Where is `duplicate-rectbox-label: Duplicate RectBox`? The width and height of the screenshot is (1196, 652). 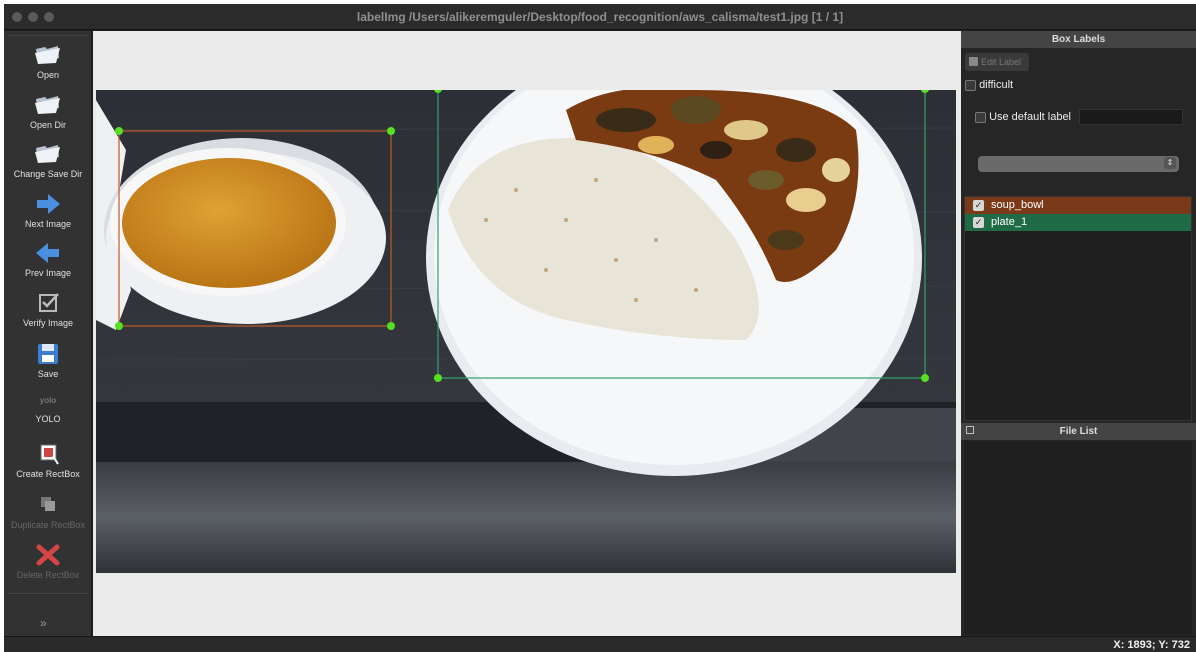 duplicate-rectbox-label: Duplicate RectBox is located at coordinates (48, 525).